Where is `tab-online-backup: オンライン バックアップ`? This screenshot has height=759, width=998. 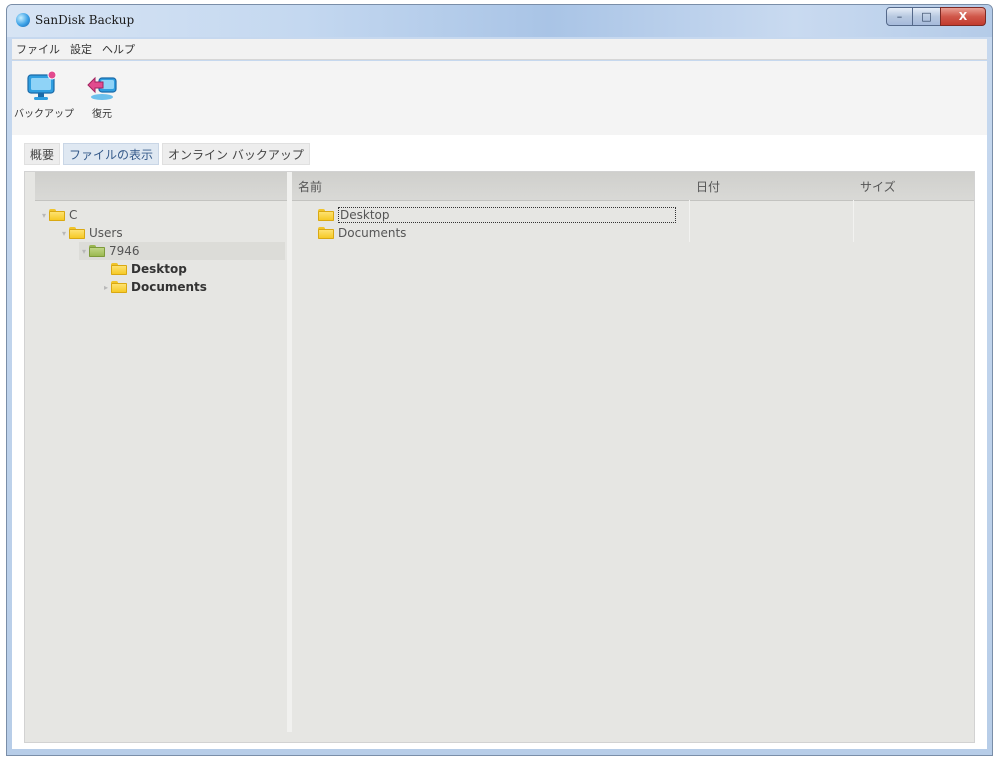
tab-online-backup: オンライン バックアップ is located at coordinates (236, 154).